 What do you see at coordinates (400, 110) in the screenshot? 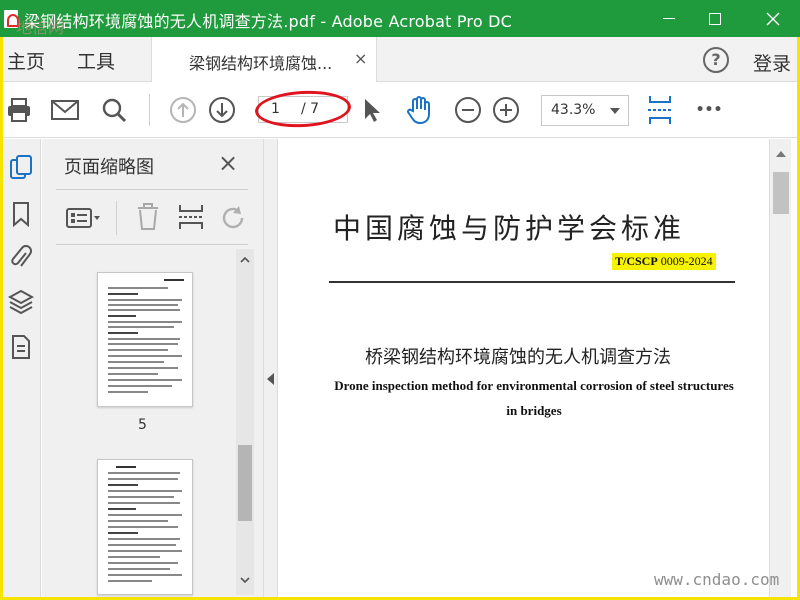
I see `main-toolbar: 1 / 7 43.3% •••` at bounding box center [400, 110].